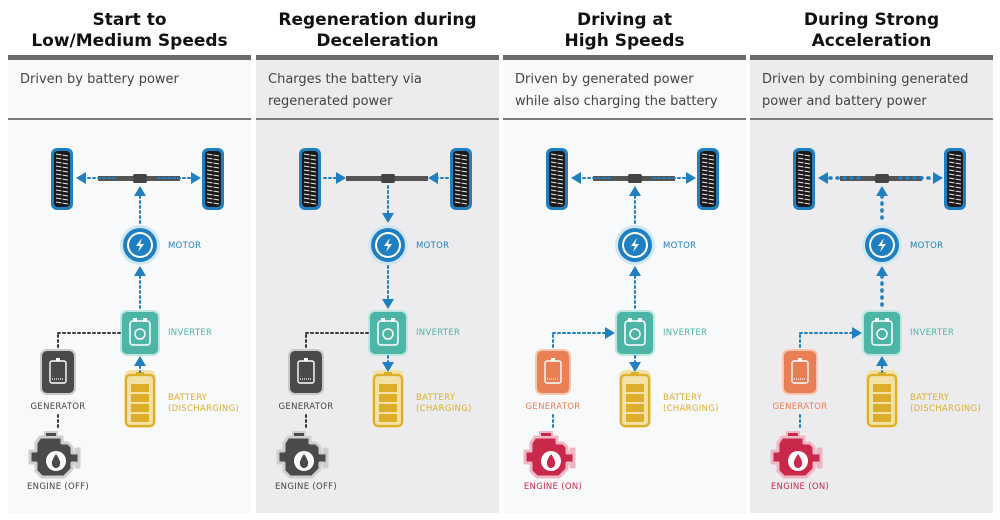 This screenshot has height=520, width=1000. I want to click on panel-title: During Strong Acceleration, so click(871, 31).